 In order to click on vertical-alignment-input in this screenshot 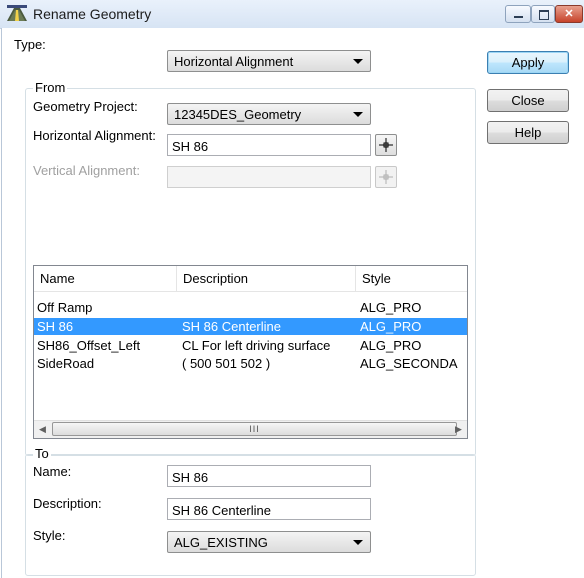, I will do `click(269, 177)`.